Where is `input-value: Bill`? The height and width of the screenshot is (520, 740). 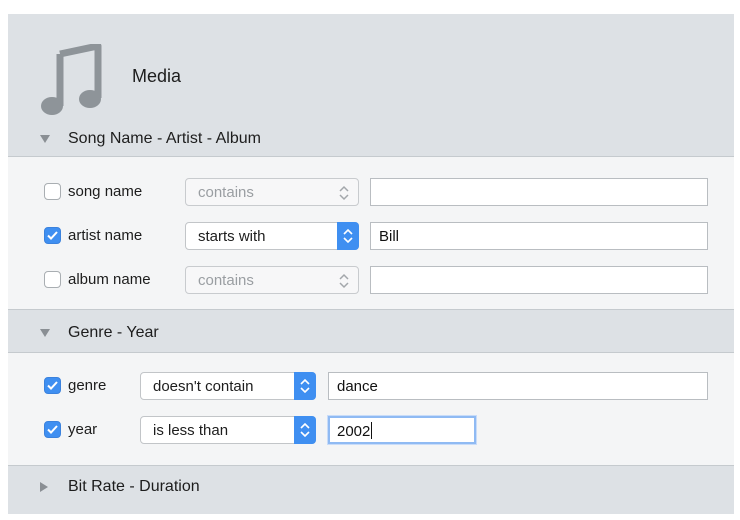
input-value: Bill is located at coordinates (389, 236).